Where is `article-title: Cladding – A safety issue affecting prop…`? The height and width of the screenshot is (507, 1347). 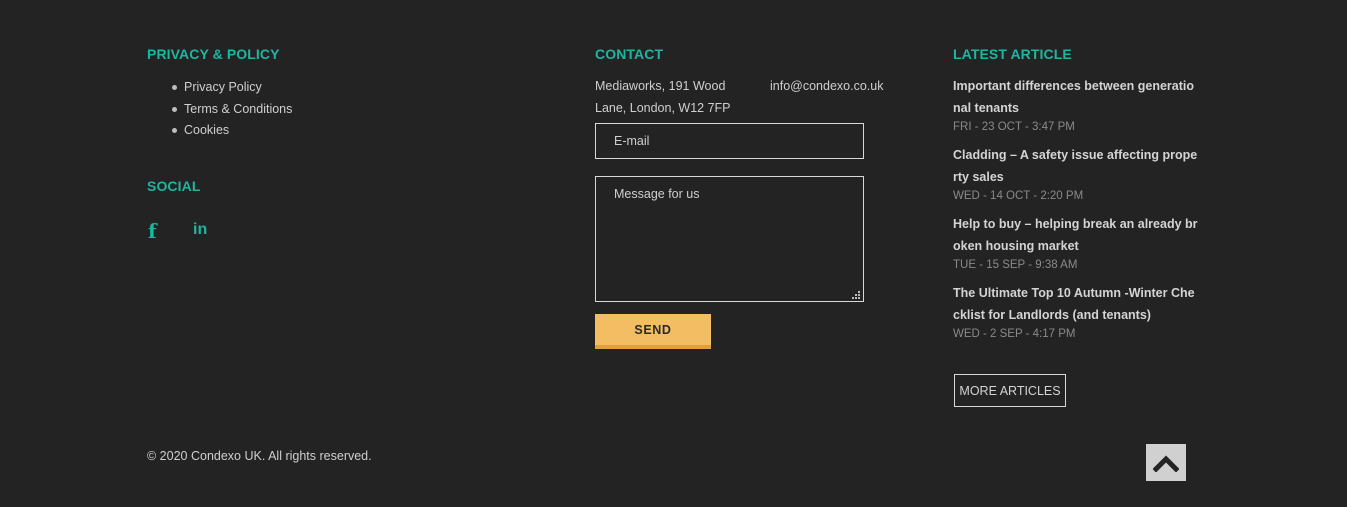
article-title: Cladding – A safety issue affecting prop… is located at coordinates (1075, 166).